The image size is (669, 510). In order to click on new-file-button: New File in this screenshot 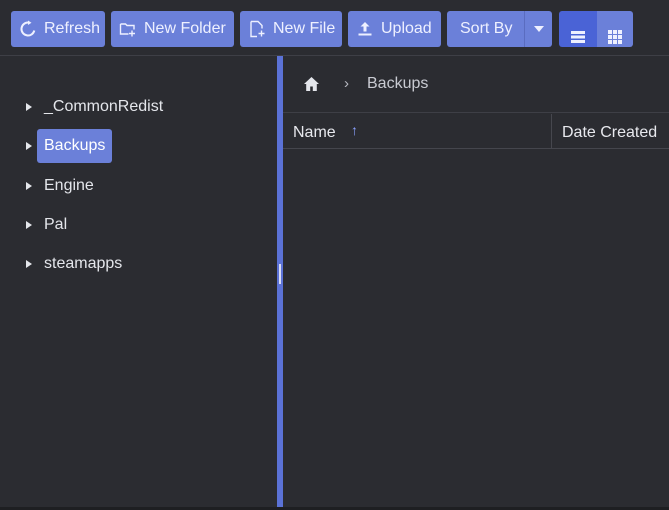, I will do `click(291, 29)`.